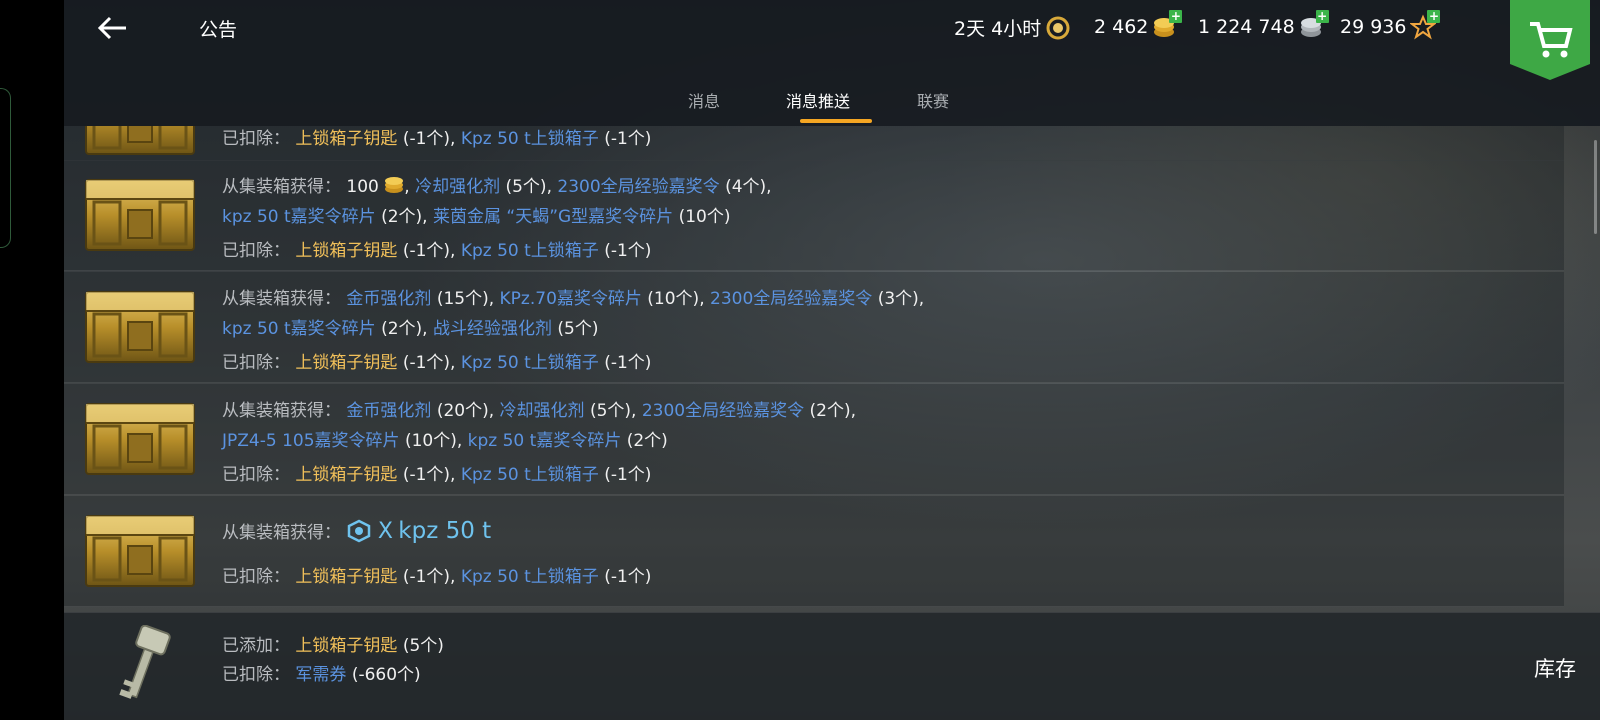  I want to click on item-count: (10个), so click(704, 217).